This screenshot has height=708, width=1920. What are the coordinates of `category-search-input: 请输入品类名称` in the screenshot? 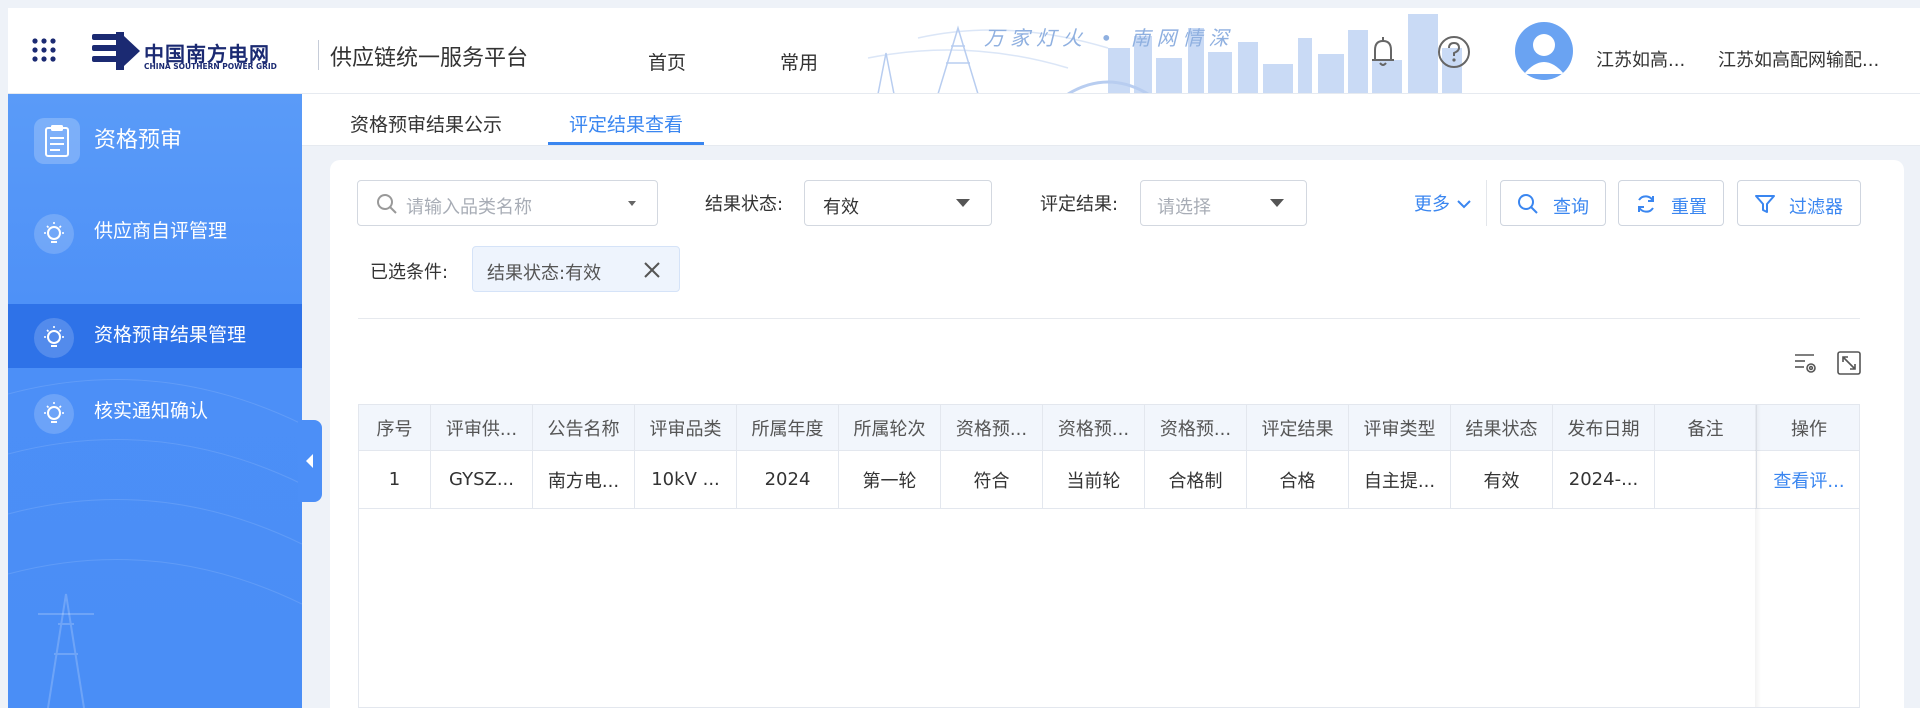 It's located at (507, 203).